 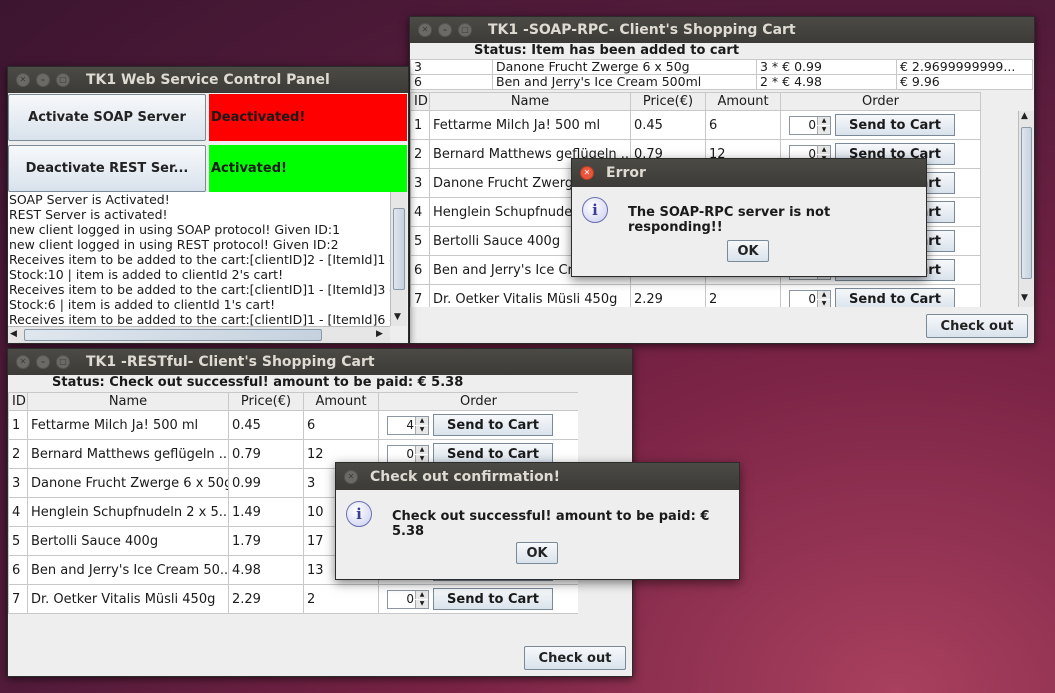 What do you see at coordinates (420, 270) in the screenshot?
I see `cell-id: 6` at bounding box center [420, 270].